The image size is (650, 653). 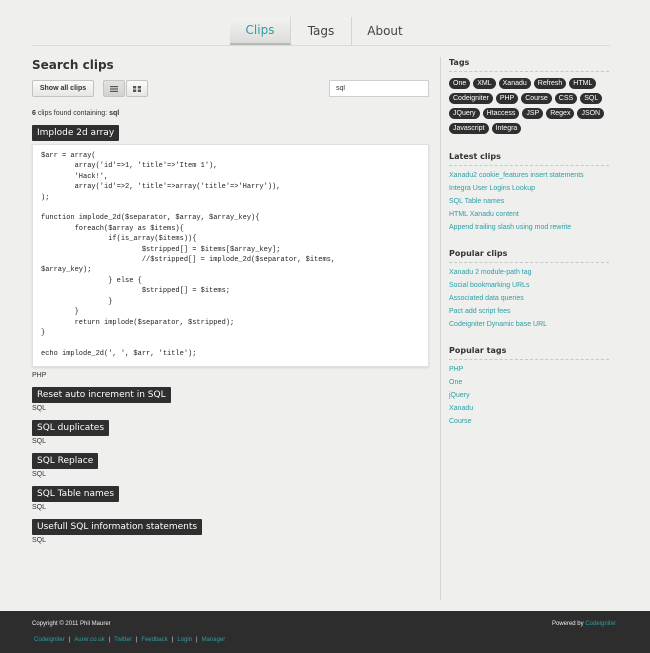 What do you see at coordinates (591, 98) in the screenshot?
I see `tag-pill: SQL` at bounding box center [591, 98].